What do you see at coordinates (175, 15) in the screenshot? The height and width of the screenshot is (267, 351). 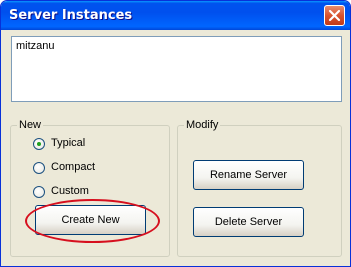 I see `title-bar: Server Instances` at bounding box center [175, 15].